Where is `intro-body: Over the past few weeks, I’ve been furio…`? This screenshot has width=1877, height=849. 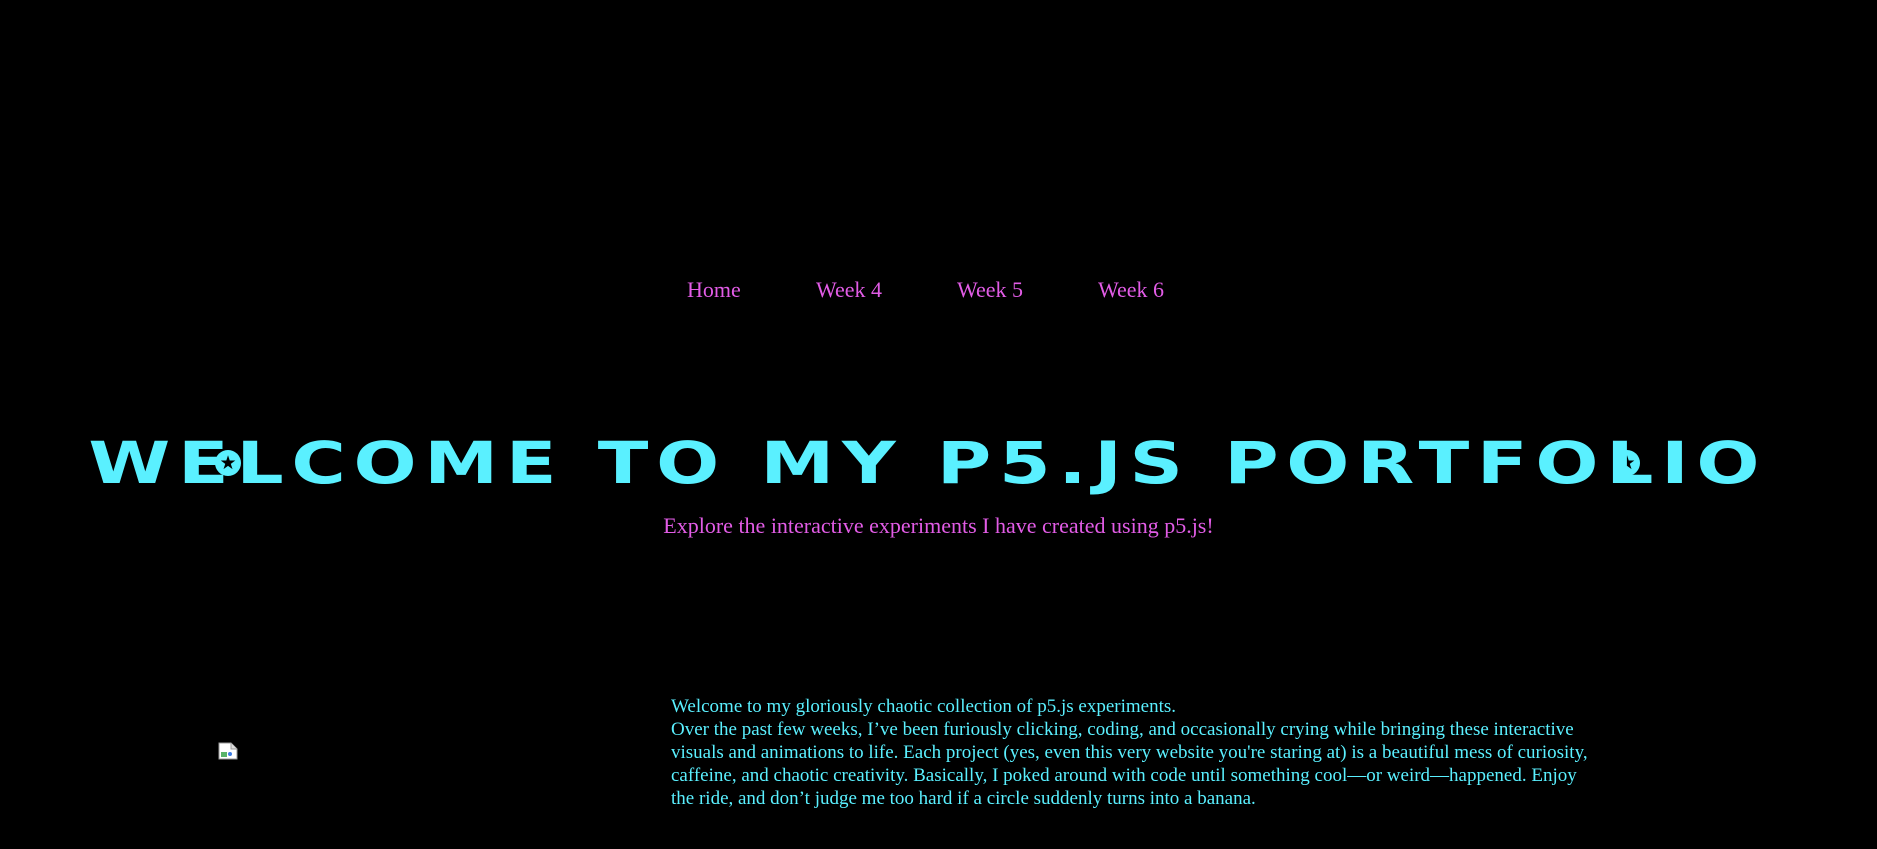 intro-body: Over the past few weeks, I’ve been furio… is located at coordinates (1129, 764).